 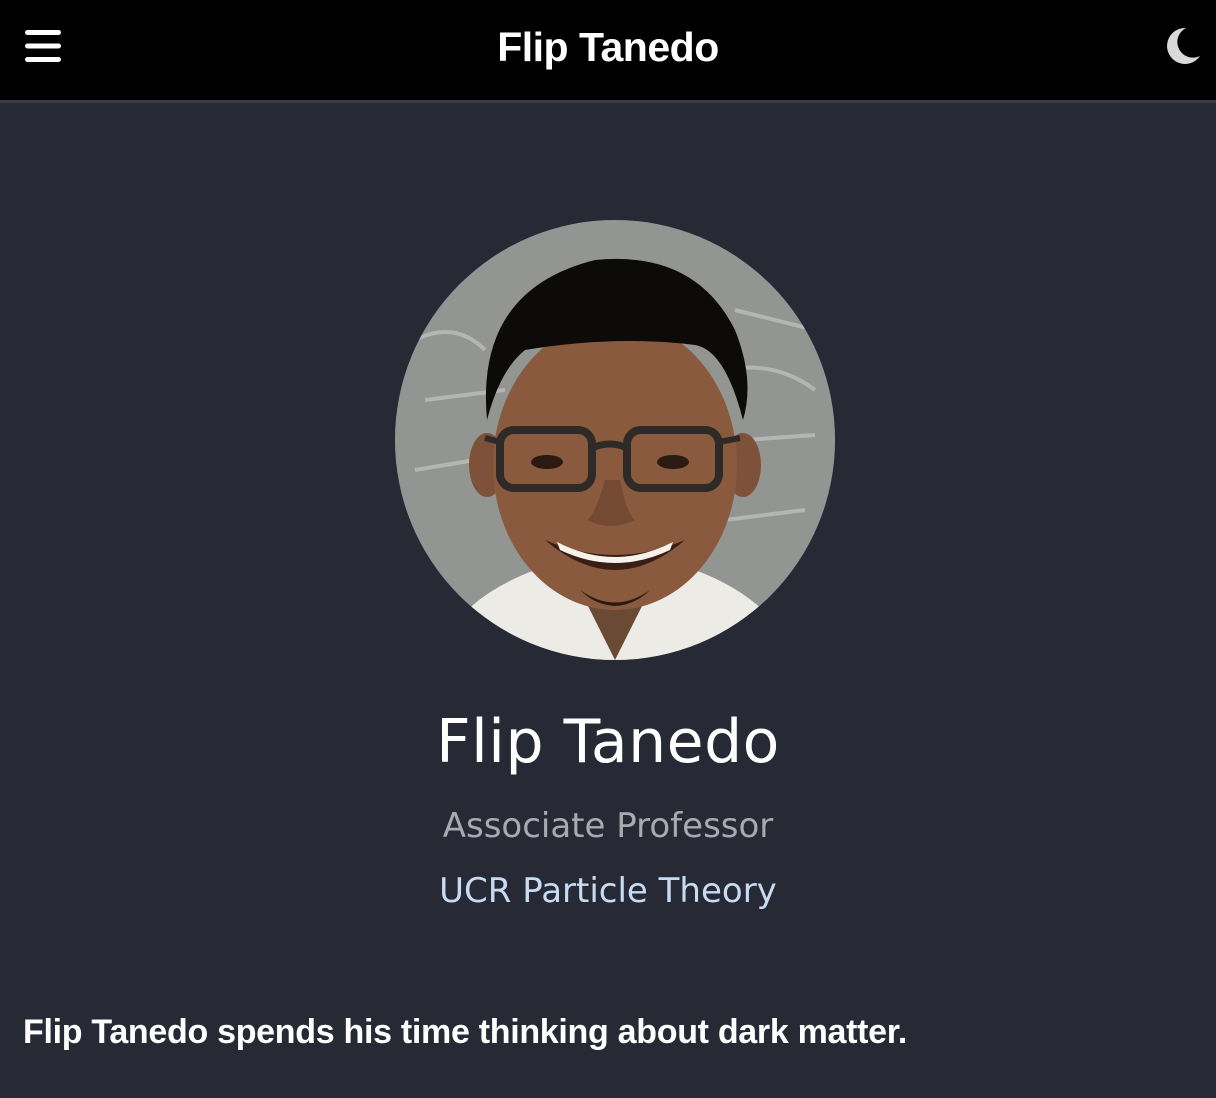 I want to click on profile-role: Associate Professor, so click(x=608, y=826).